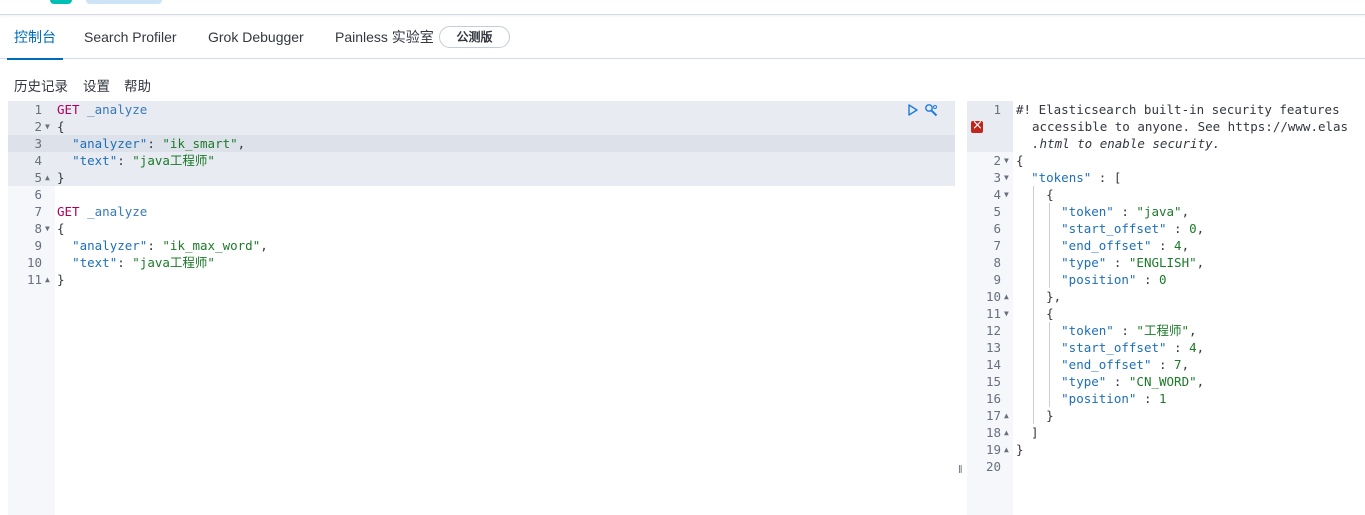 The width and height of the screenshot is (1365, 515). I want to click on http-method: GET, so click(68, 211).